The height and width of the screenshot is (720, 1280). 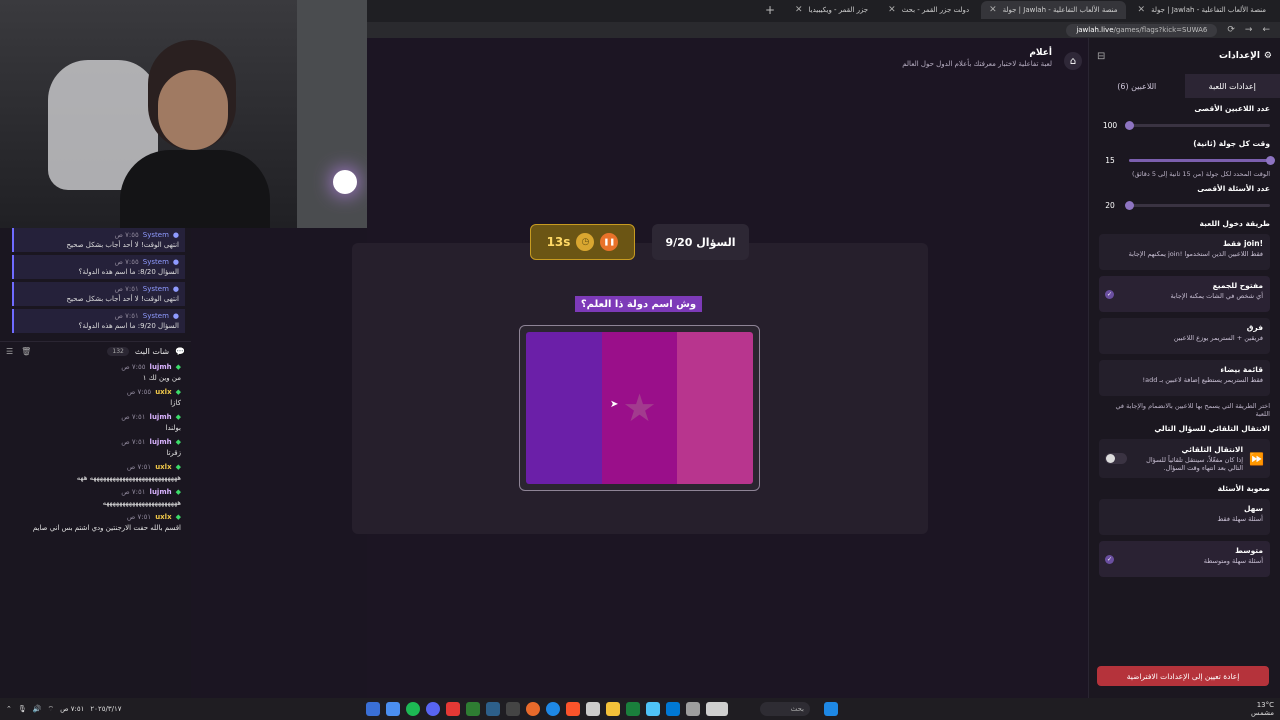 I want to click on tab-jawlah-active: ✕ جولة | Jawlah - منصة الألعاب التفاعلية, so click(x=1053, y=10).